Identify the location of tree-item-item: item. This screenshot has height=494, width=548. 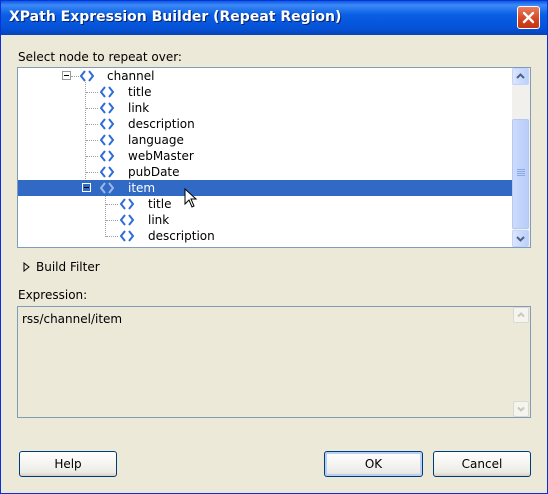
(265, 188).